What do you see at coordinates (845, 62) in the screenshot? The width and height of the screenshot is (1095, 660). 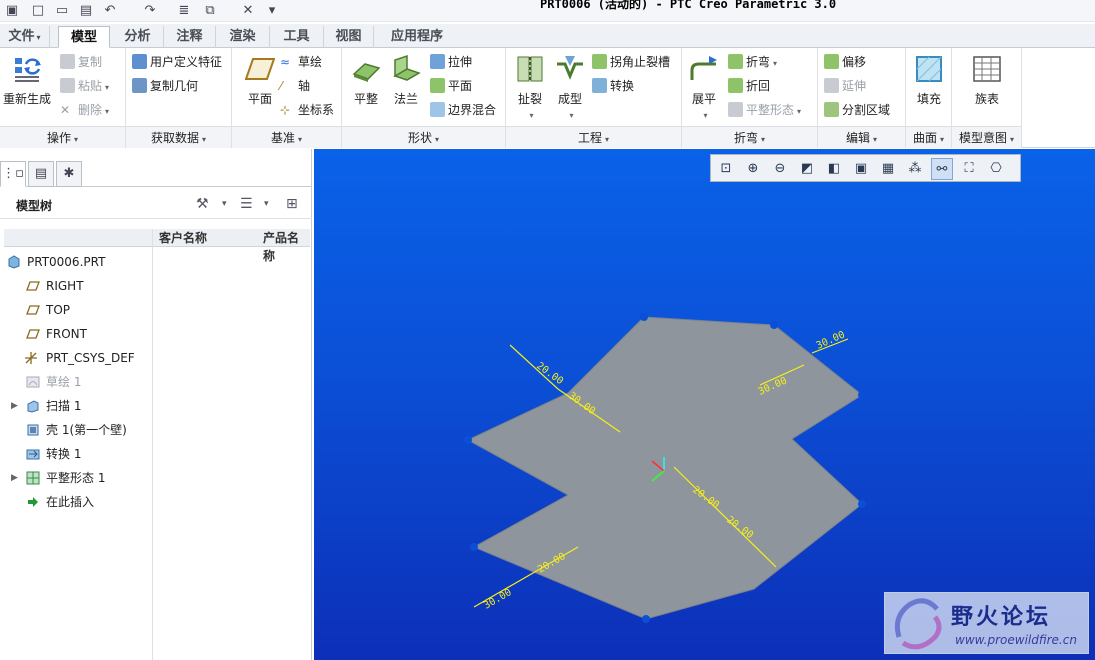 I see `offset-button: 偏移` at bounding box center [845, 62].